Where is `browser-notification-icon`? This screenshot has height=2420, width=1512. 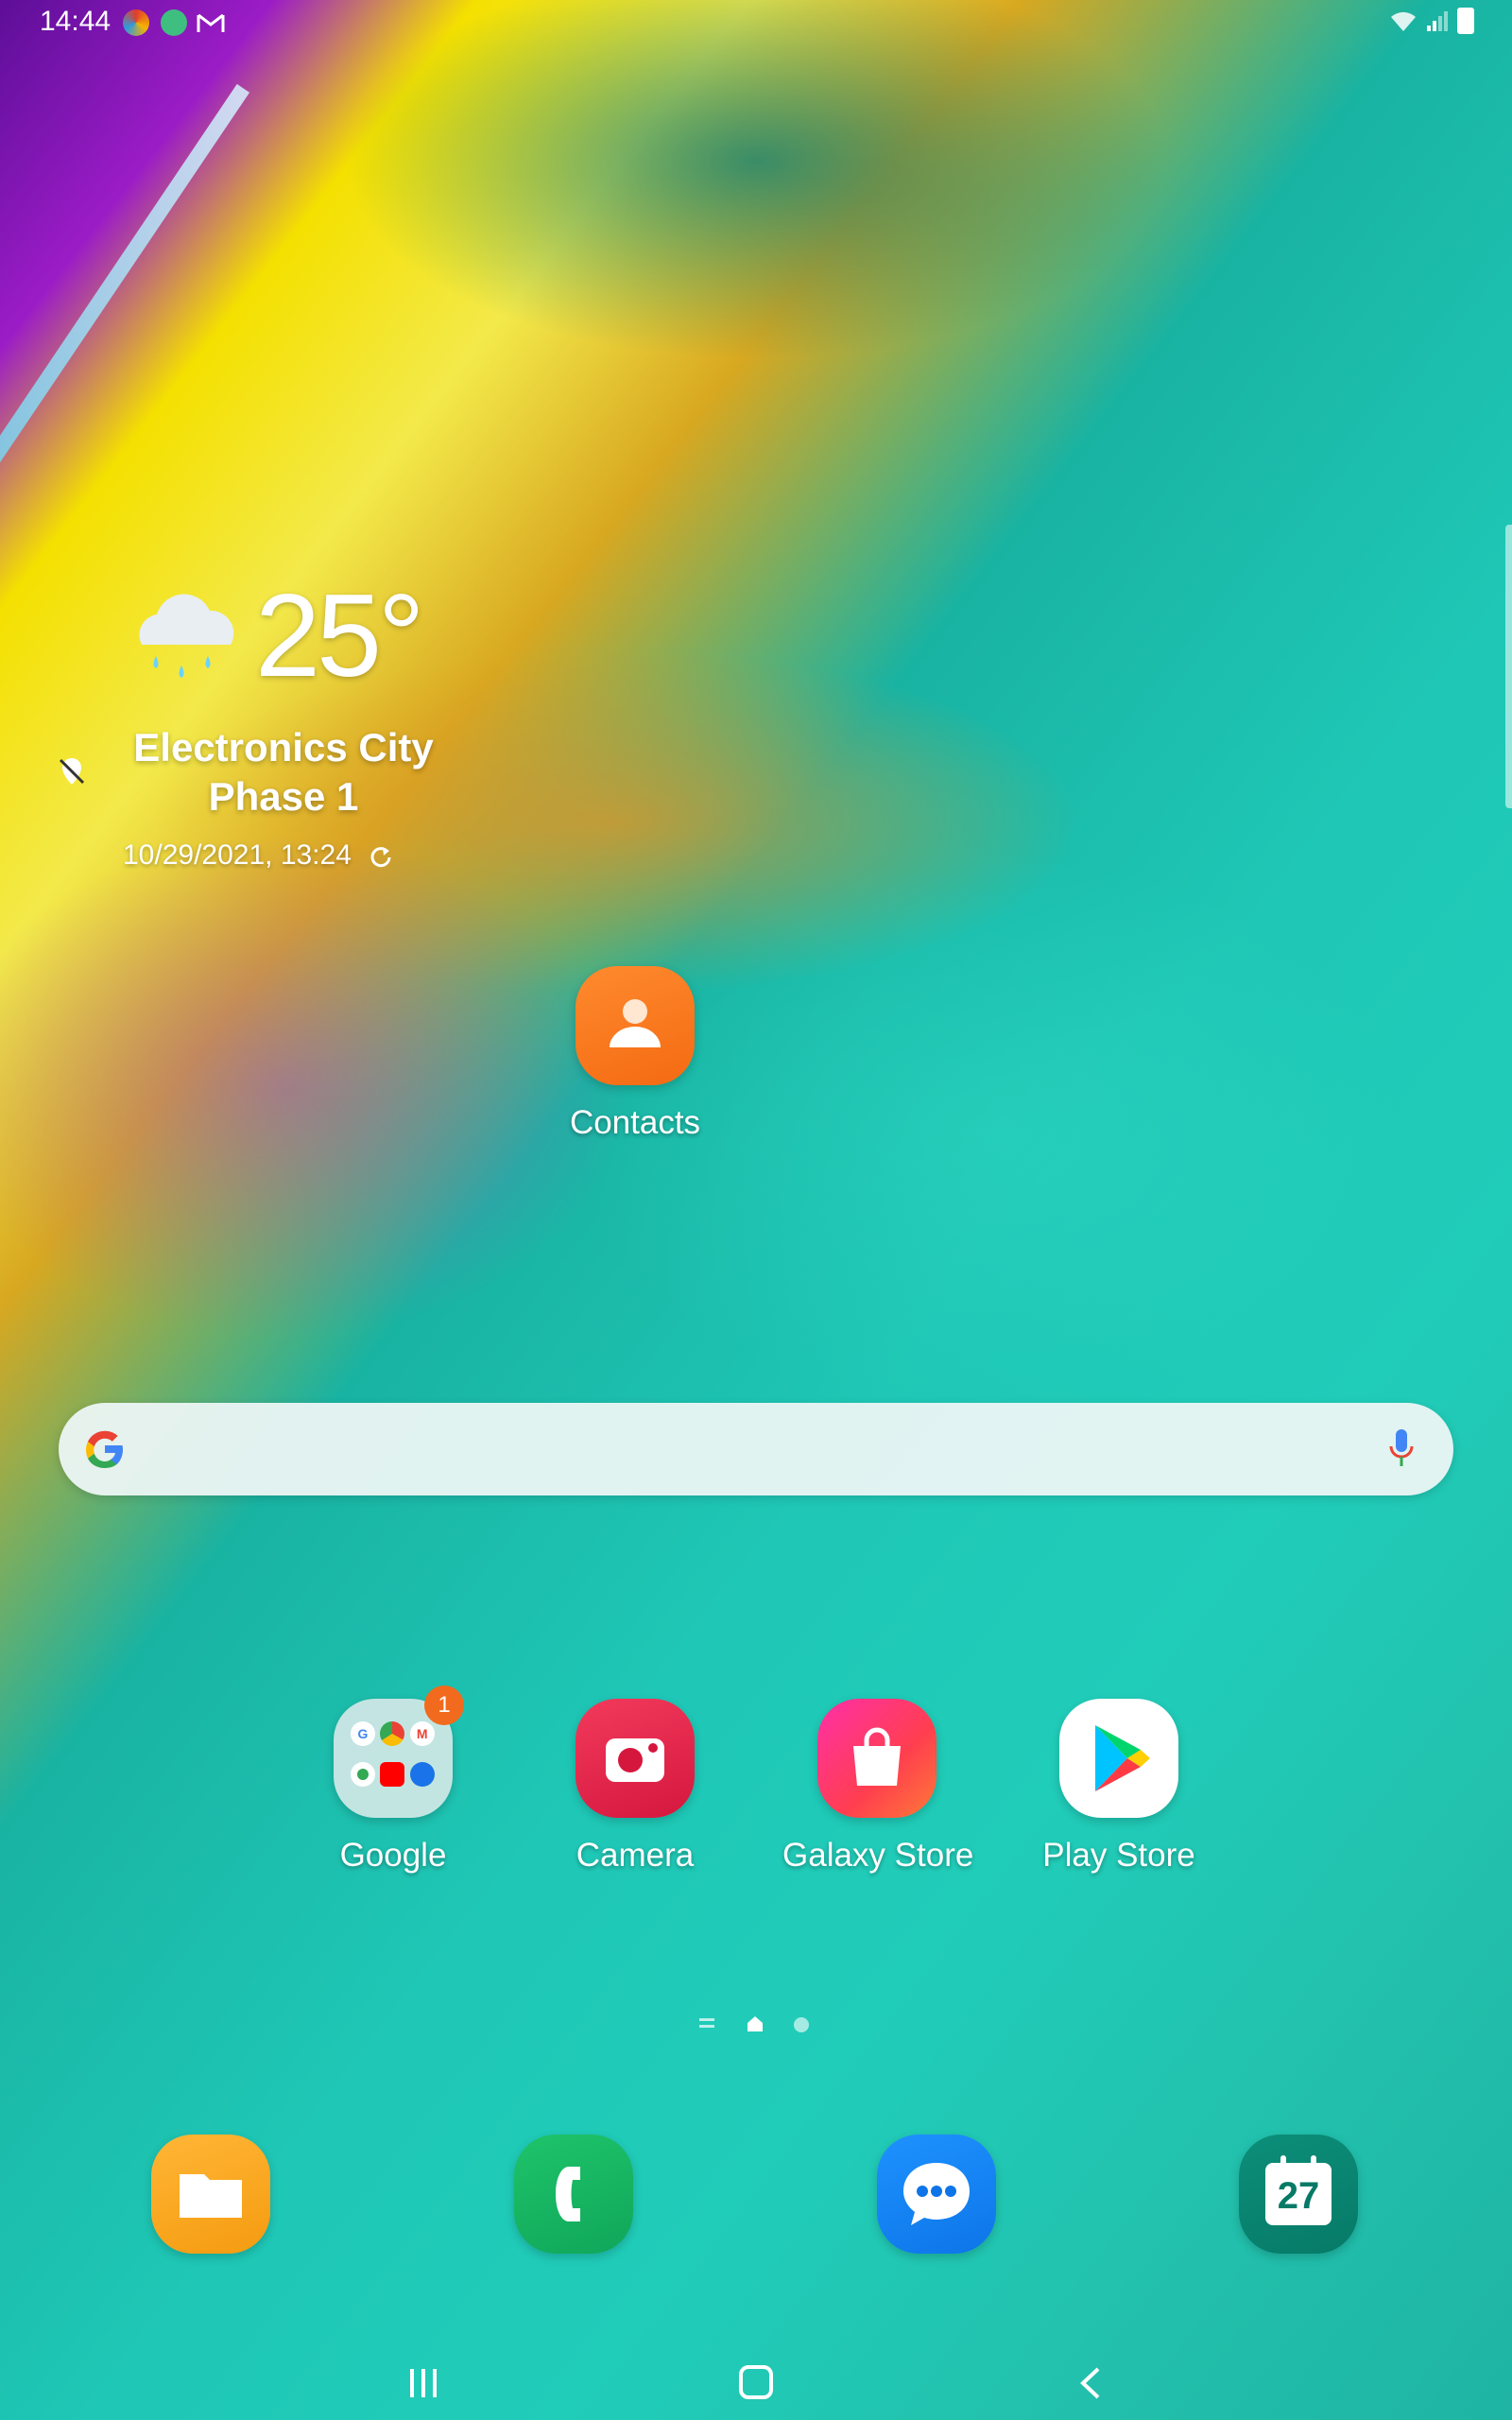
browser-notification-icon is located at coordinates (136, 22).